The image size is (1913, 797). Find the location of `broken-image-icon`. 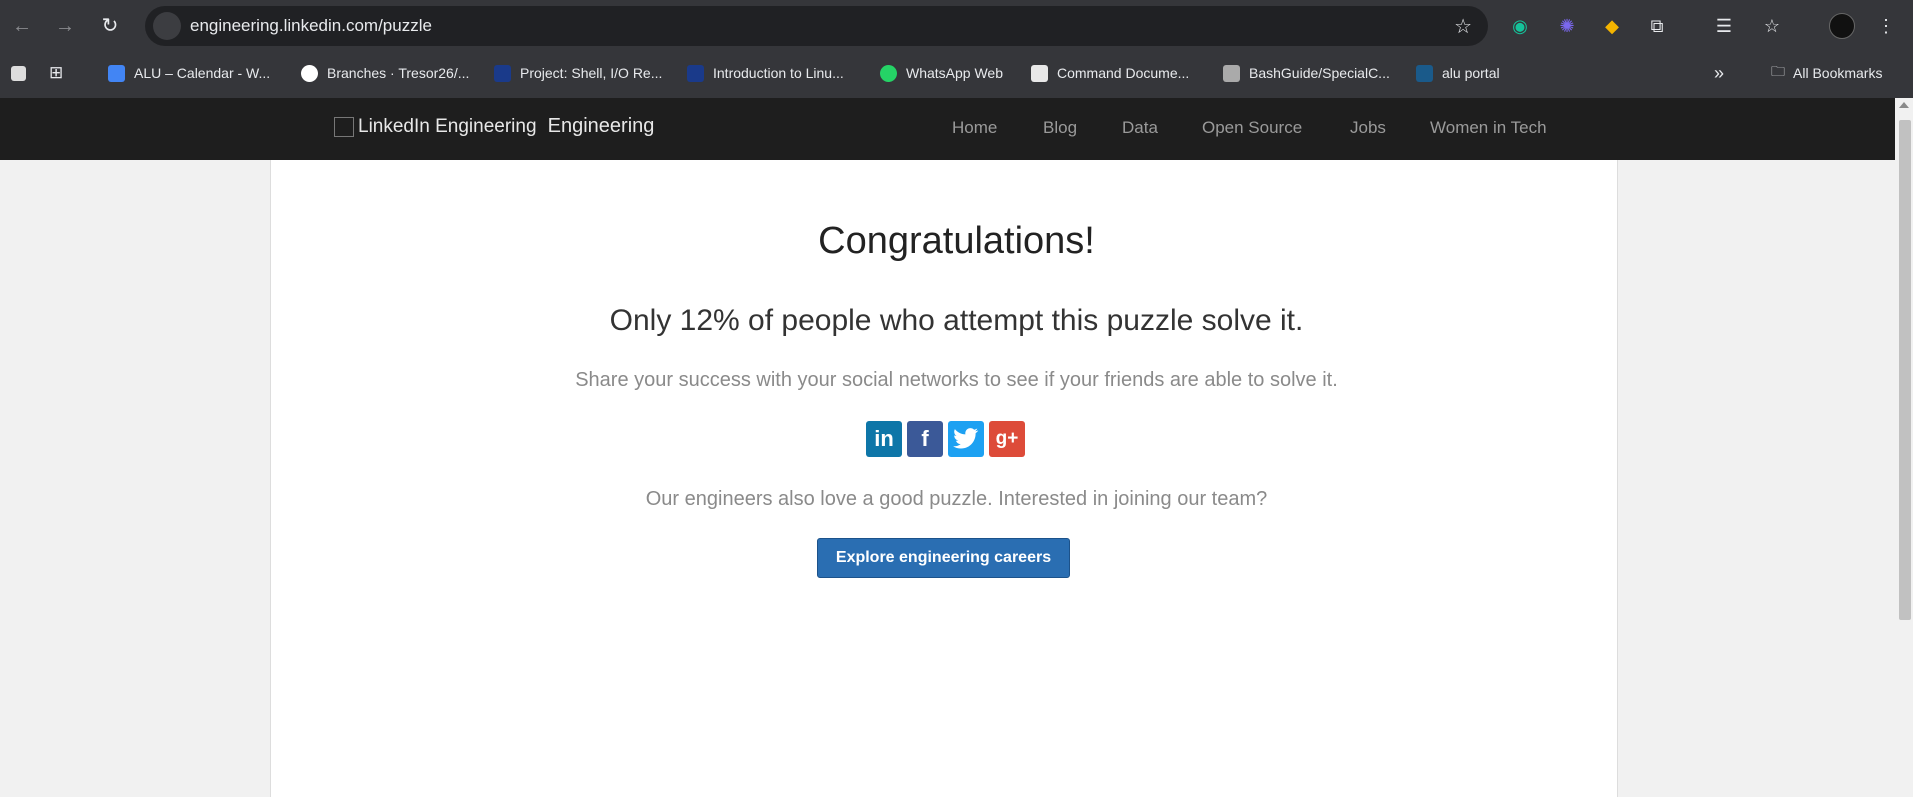

broken-image-icon is located at coordinates (344, 126).